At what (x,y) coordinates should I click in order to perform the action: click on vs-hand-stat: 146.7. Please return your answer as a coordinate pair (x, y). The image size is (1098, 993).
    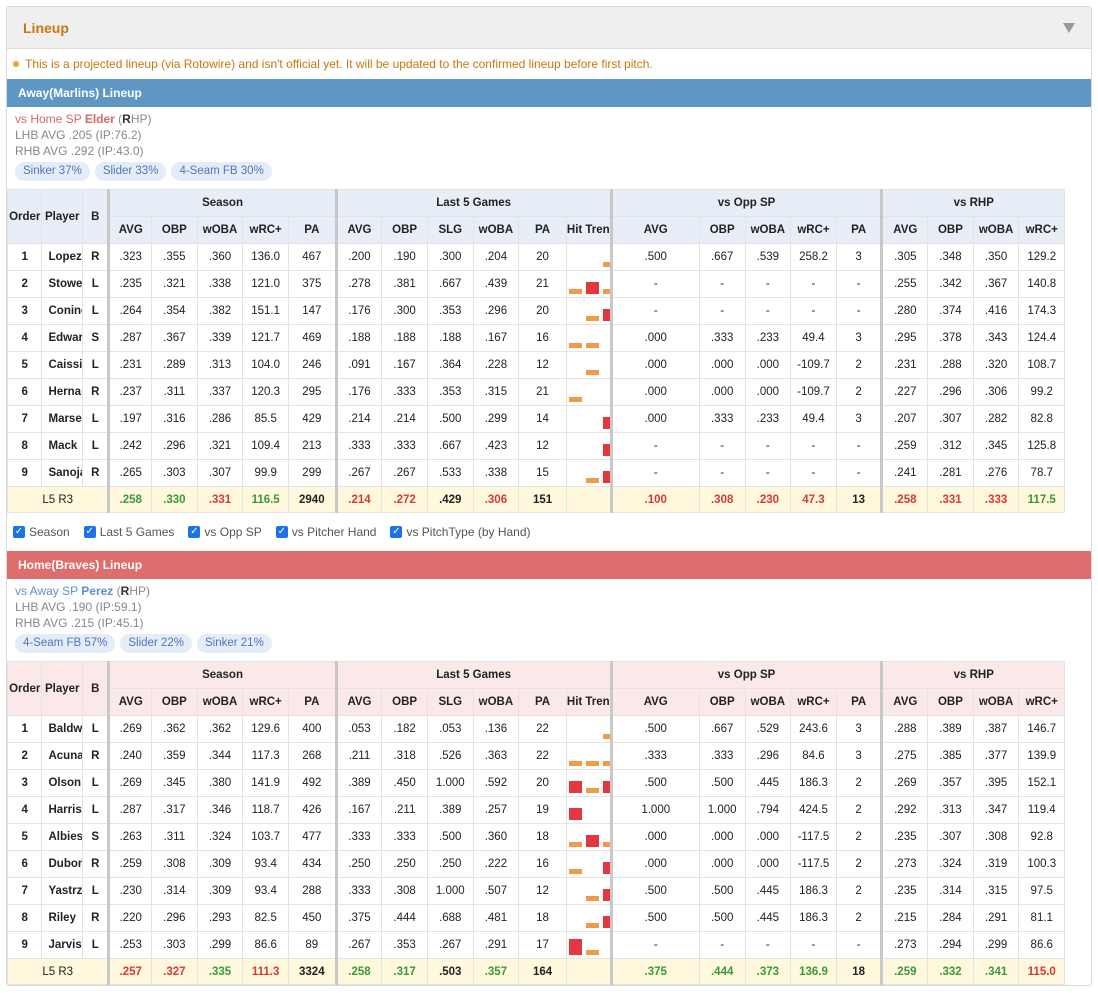
    Looking at the image, I should click on (1042, 729).